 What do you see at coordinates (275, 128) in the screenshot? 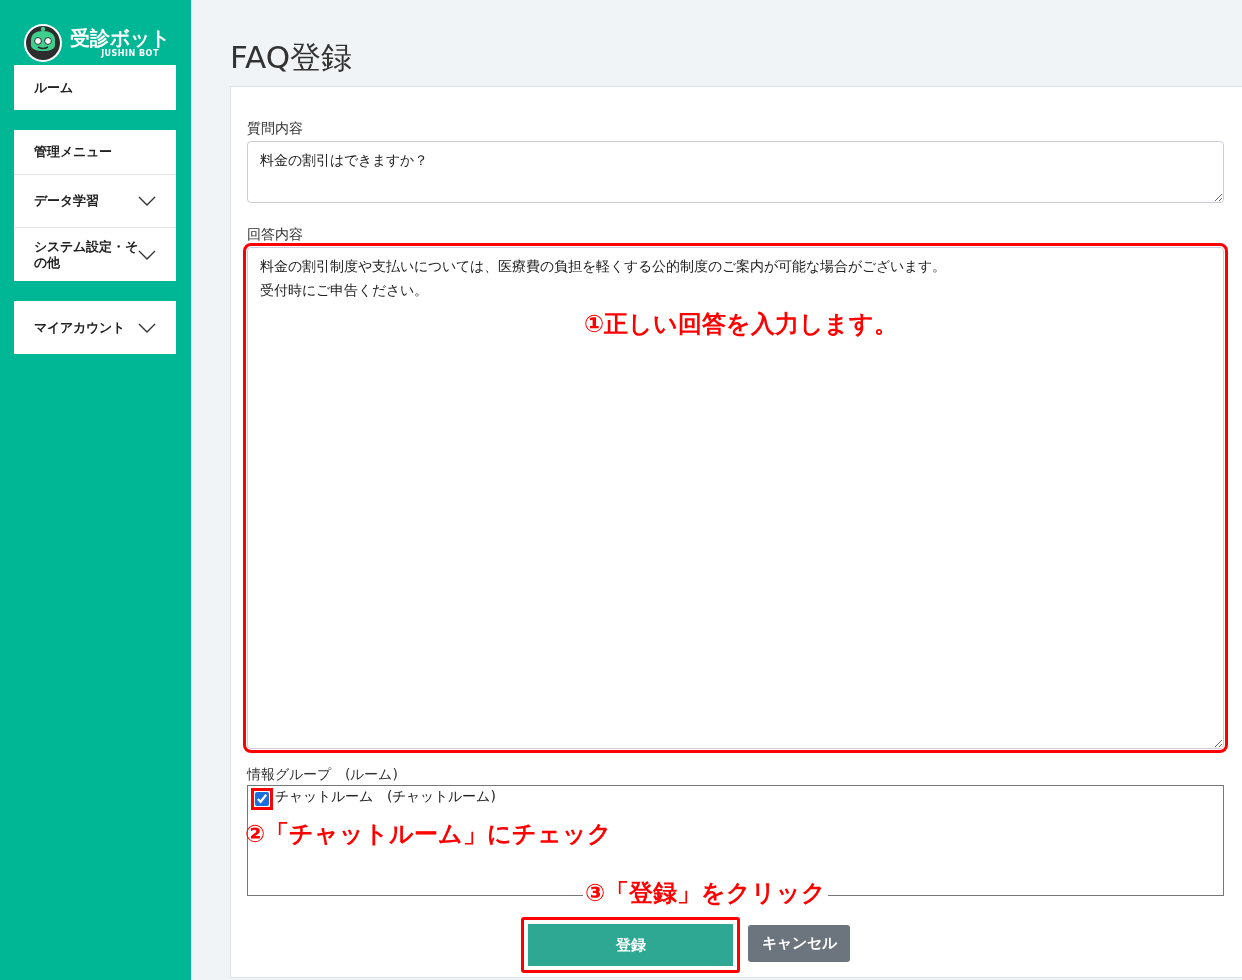
I see `field-label: 質問内容` at bounding box center [275, 128].